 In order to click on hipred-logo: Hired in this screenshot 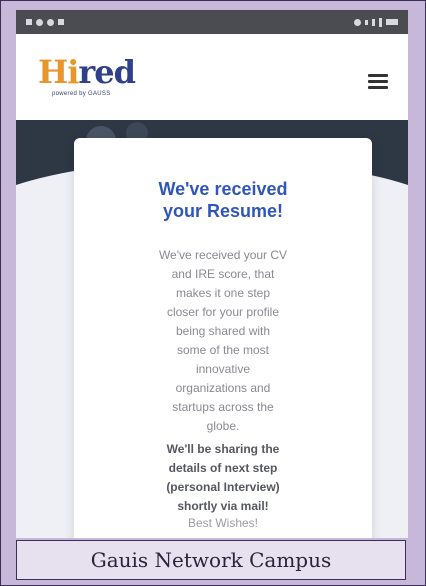, I will do `click(87, 72)`.